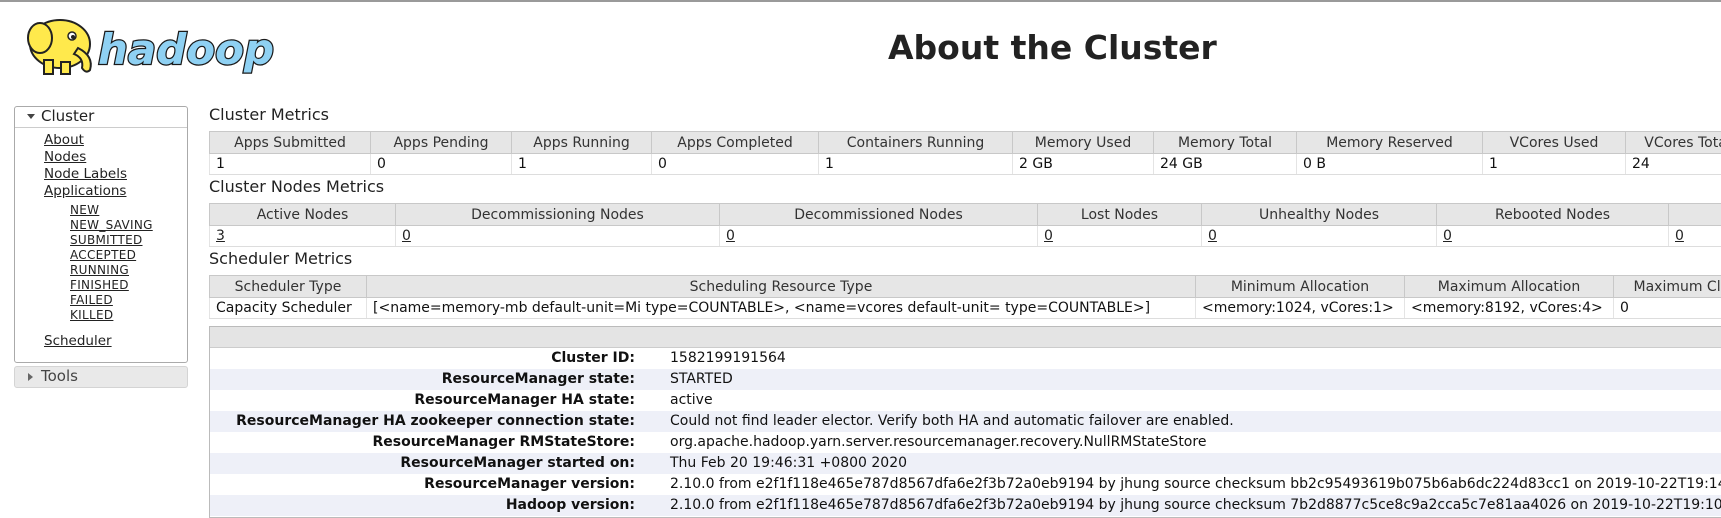 This screenshot has height=518, width=1721. Describe the element at coordinates (1319, 214) in the screenshot. I see `column-header: Unhealthy Nodes` at that location.